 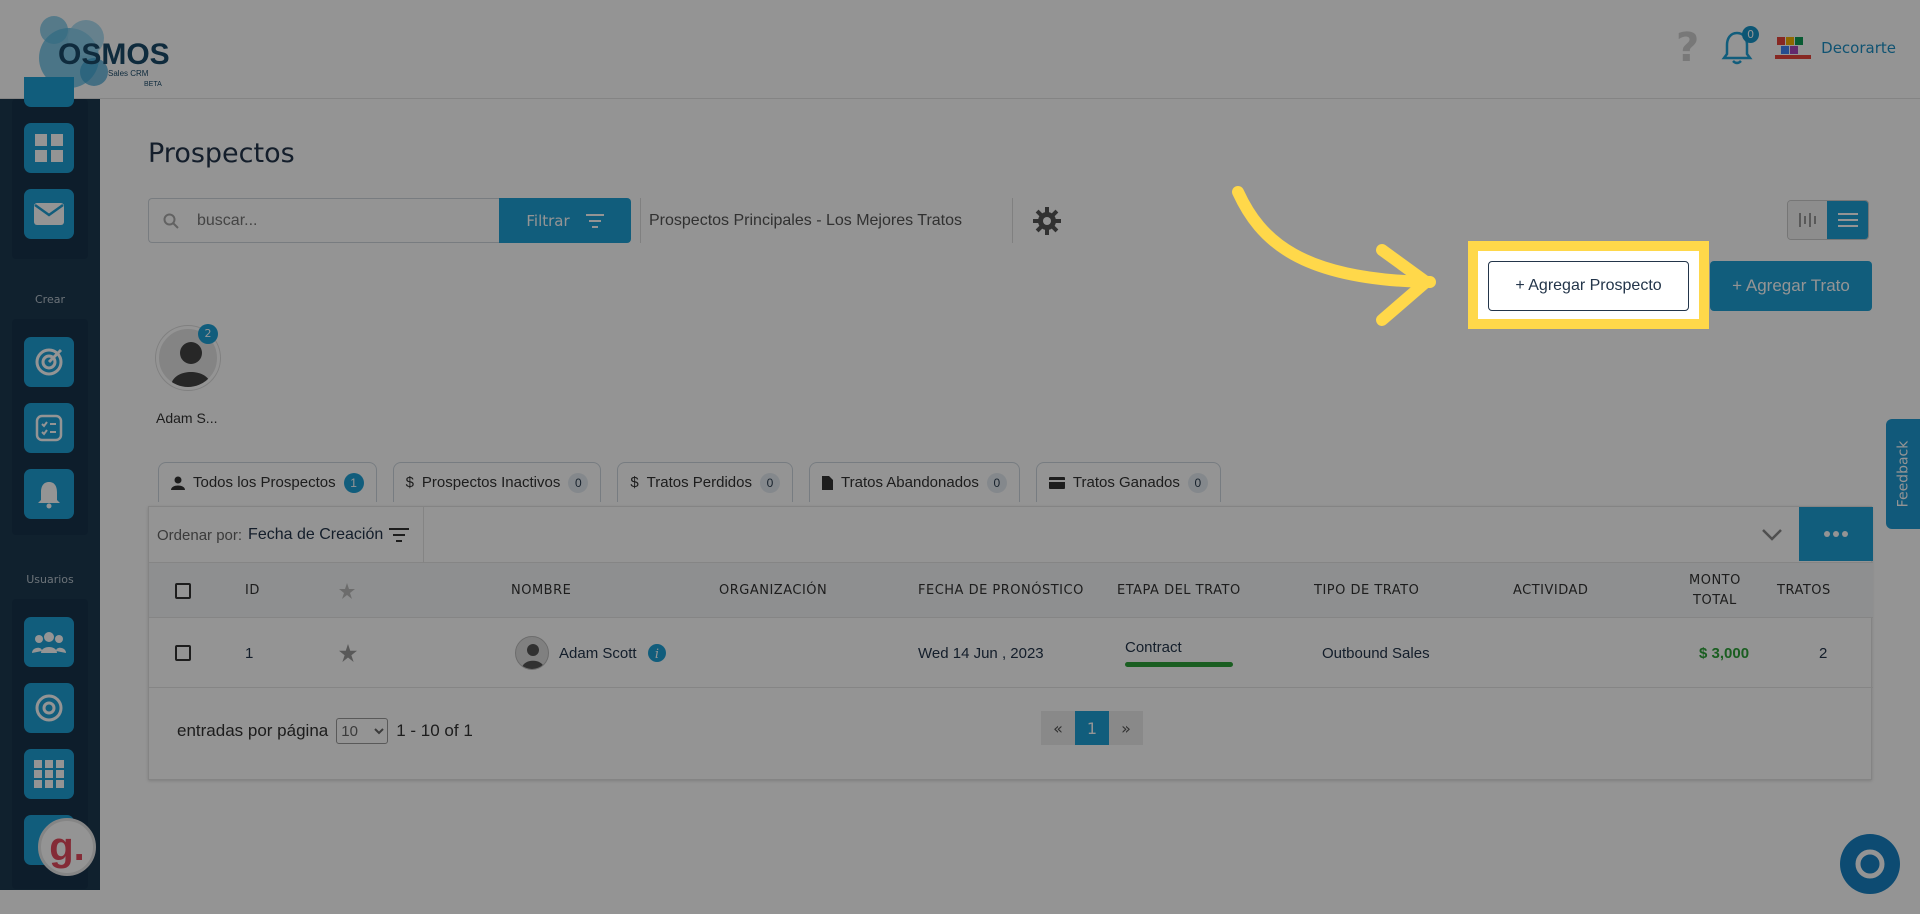 What do you see at coordinates (1793, 48) in the screenshot?
I see `company-logo` at bounding box center [1793, 48].